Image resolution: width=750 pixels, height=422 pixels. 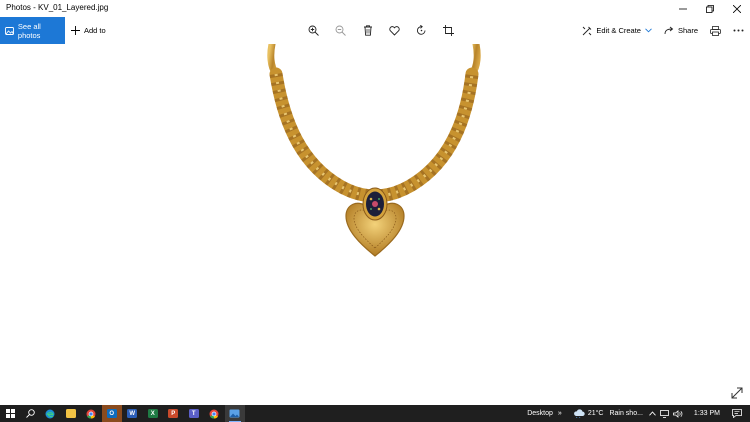 I want to click on see-all-photos-button: See all photos, so click(x=32, y=30).